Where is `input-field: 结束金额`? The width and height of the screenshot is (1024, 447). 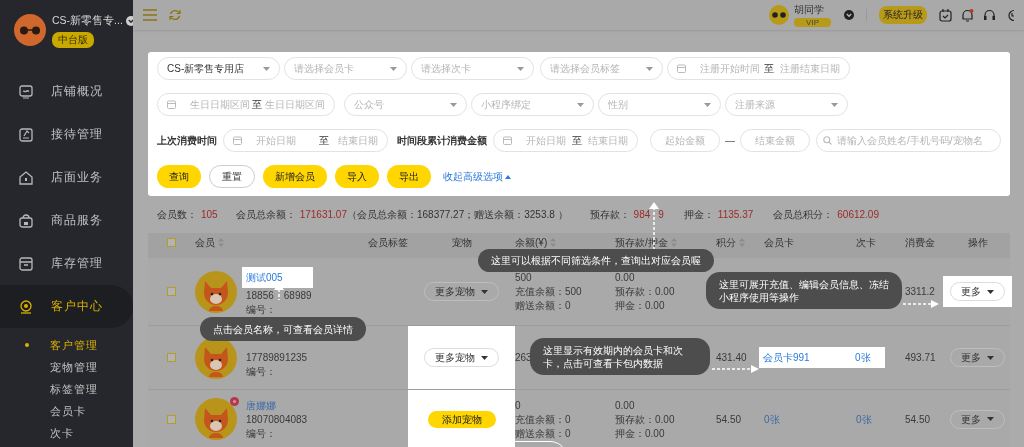
input-field: 结束金额 is located at coordinates (775, 140).